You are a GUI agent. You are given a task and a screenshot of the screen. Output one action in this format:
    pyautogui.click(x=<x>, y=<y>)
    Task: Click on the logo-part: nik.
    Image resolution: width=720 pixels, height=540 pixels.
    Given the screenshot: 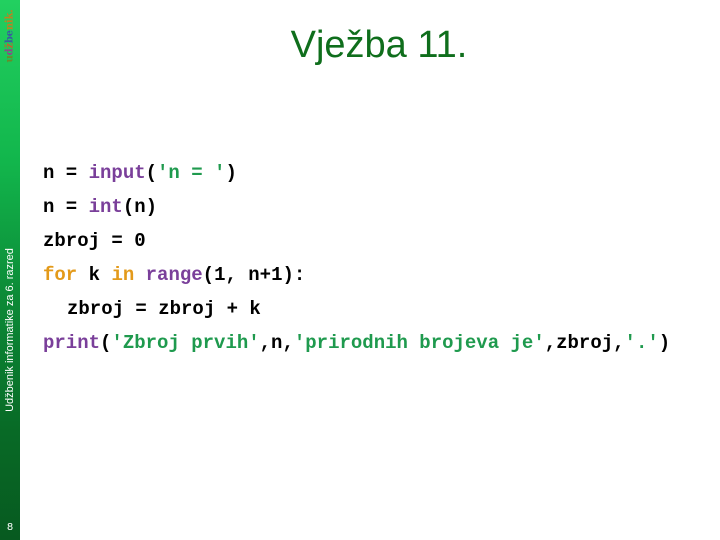 What is the action you would take?
    pyautogui.click(x=10, y=20)
    